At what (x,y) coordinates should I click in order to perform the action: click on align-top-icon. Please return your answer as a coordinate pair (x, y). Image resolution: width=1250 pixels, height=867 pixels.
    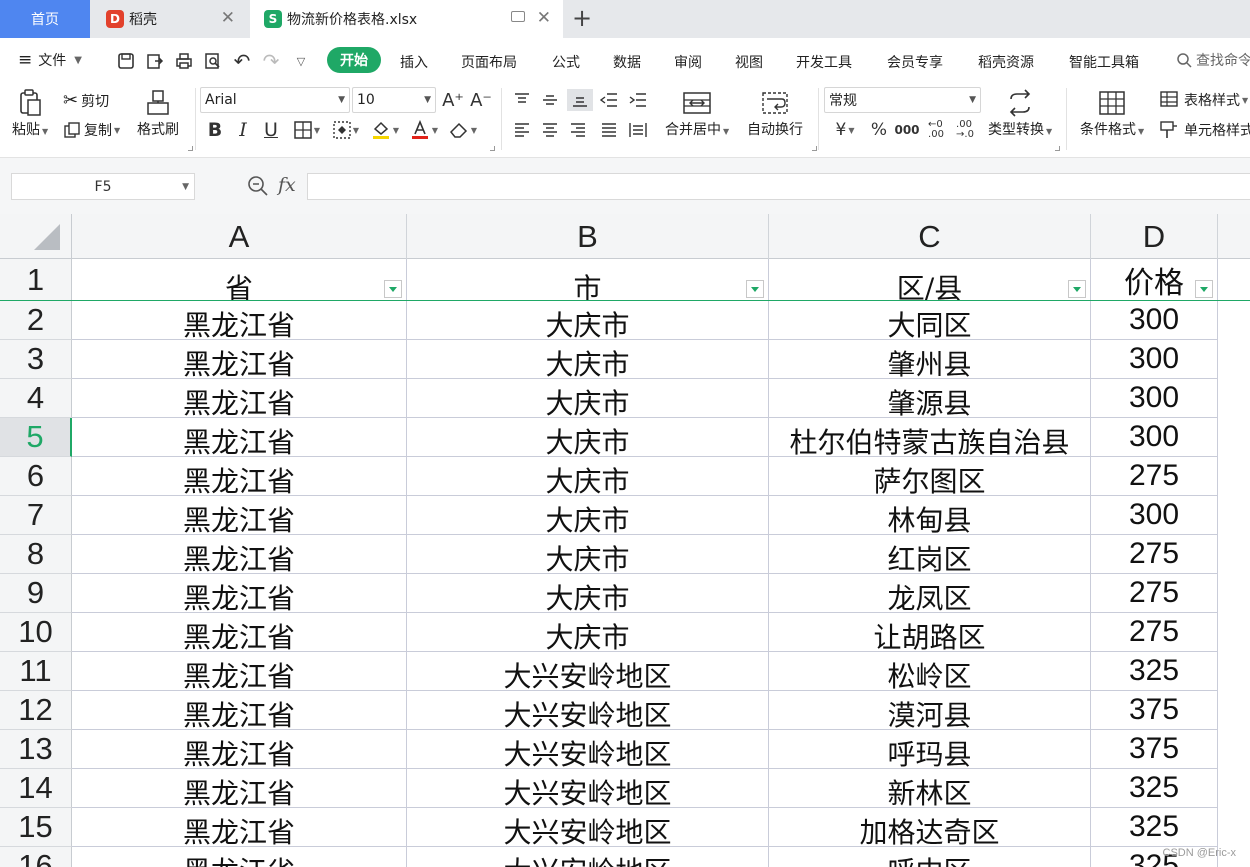
    Looking at the image, I should click on (522, 100).